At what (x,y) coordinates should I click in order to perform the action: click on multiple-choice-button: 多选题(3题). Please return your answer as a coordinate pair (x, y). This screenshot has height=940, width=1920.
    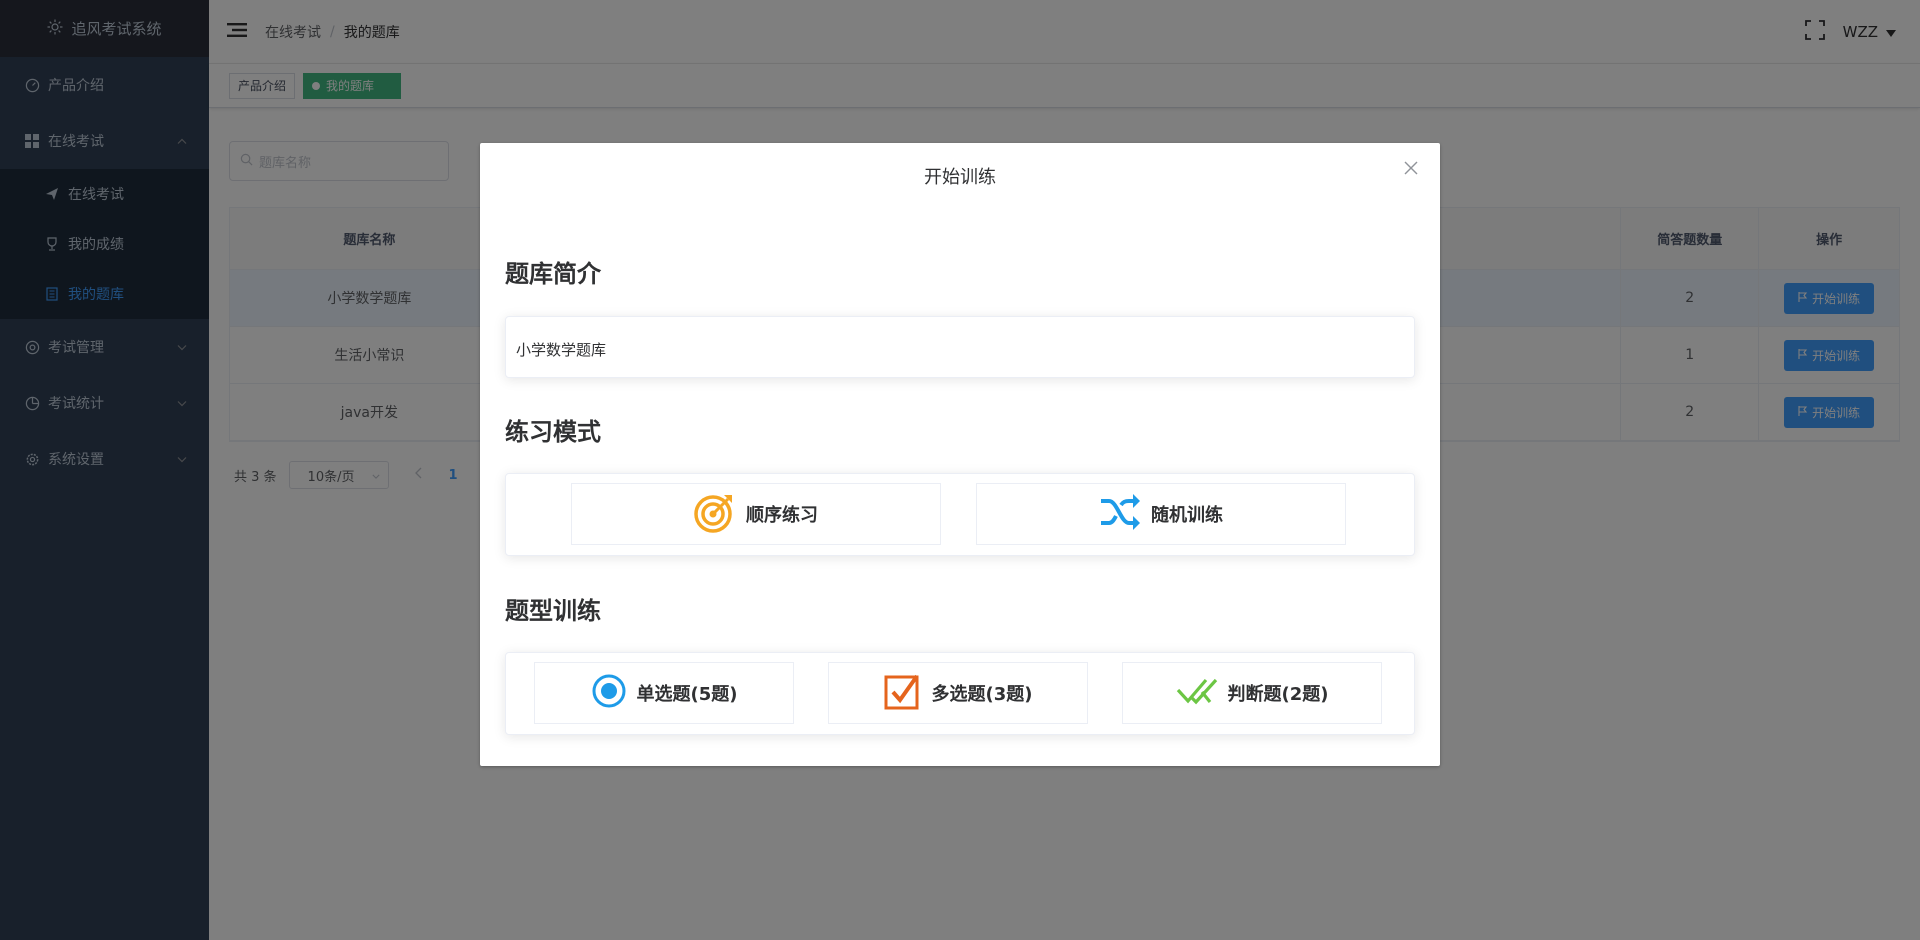
    Looking at the image, I should click on (958, 693).